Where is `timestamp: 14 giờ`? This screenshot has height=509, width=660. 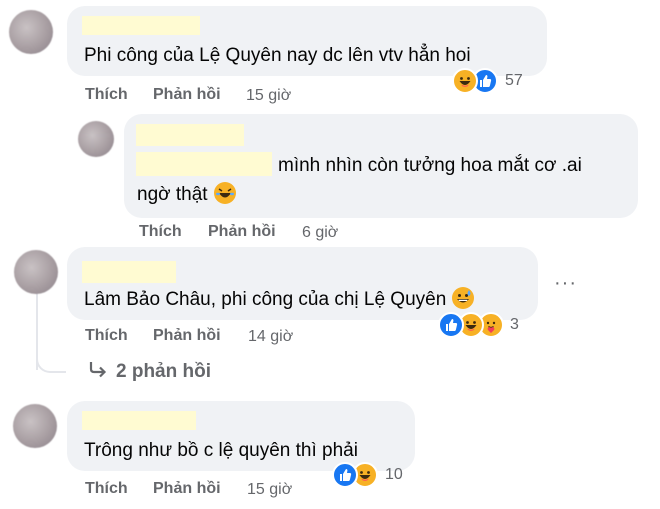
timestamp: 14 giờ is located at coordinates (270, 337).